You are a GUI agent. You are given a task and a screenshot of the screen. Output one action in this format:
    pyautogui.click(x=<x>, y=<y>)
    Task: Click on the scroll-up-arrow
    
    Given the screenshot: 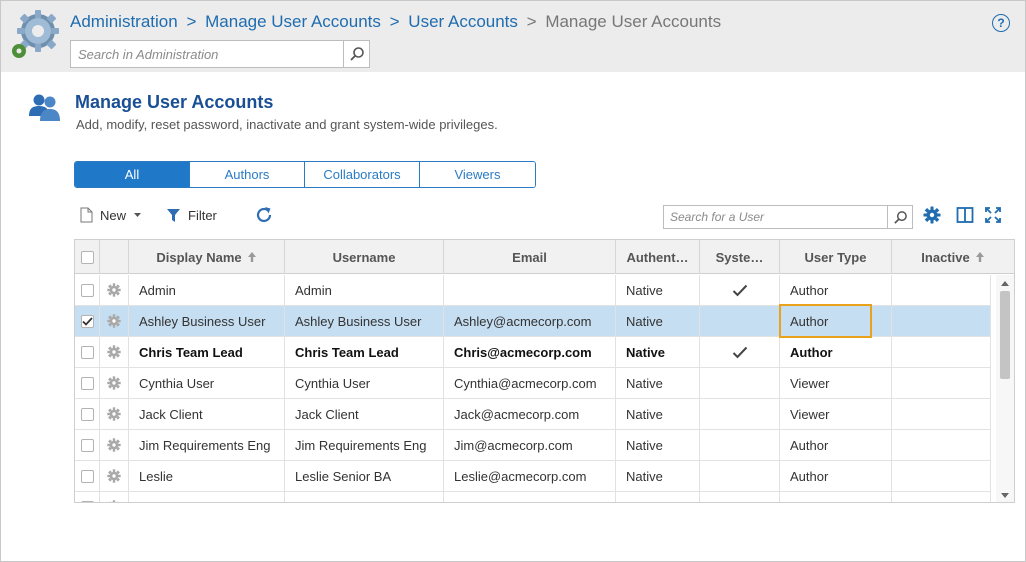 What is the action you would take?
    pyautogui.click(x=1005, y=283)
    